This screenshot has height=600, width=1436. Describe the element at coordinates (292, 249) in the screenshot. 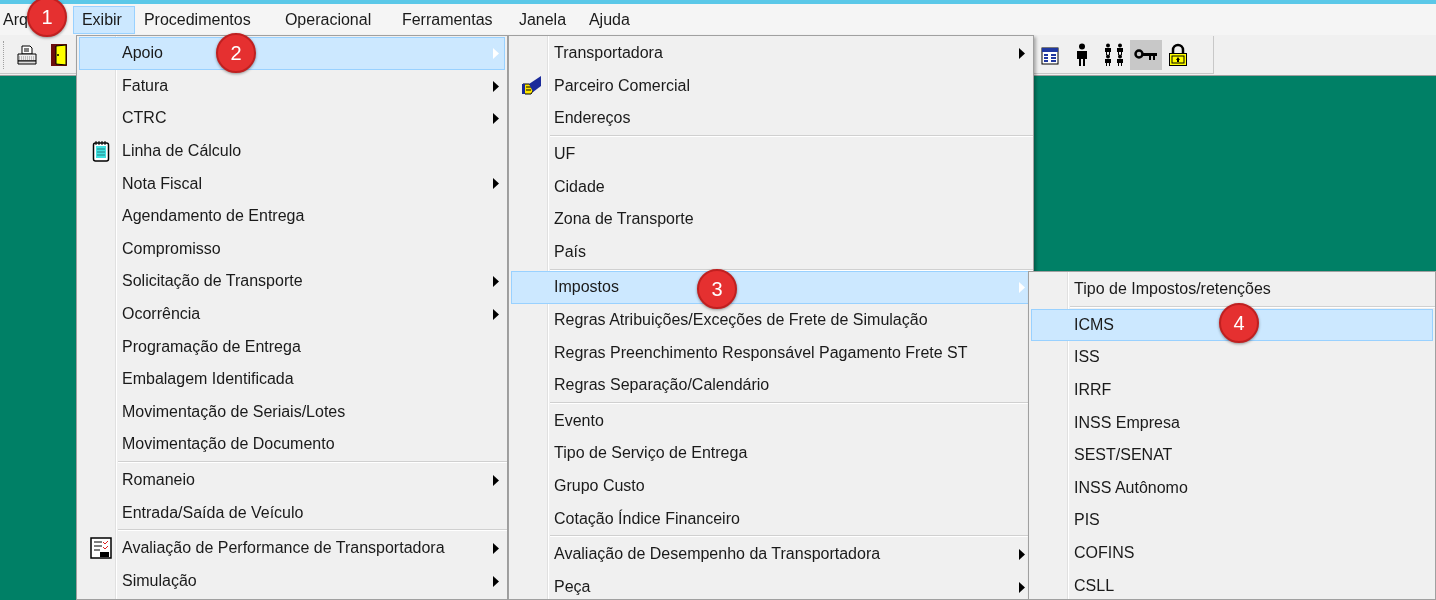

I see `menu-item: Compromisso` at that location.